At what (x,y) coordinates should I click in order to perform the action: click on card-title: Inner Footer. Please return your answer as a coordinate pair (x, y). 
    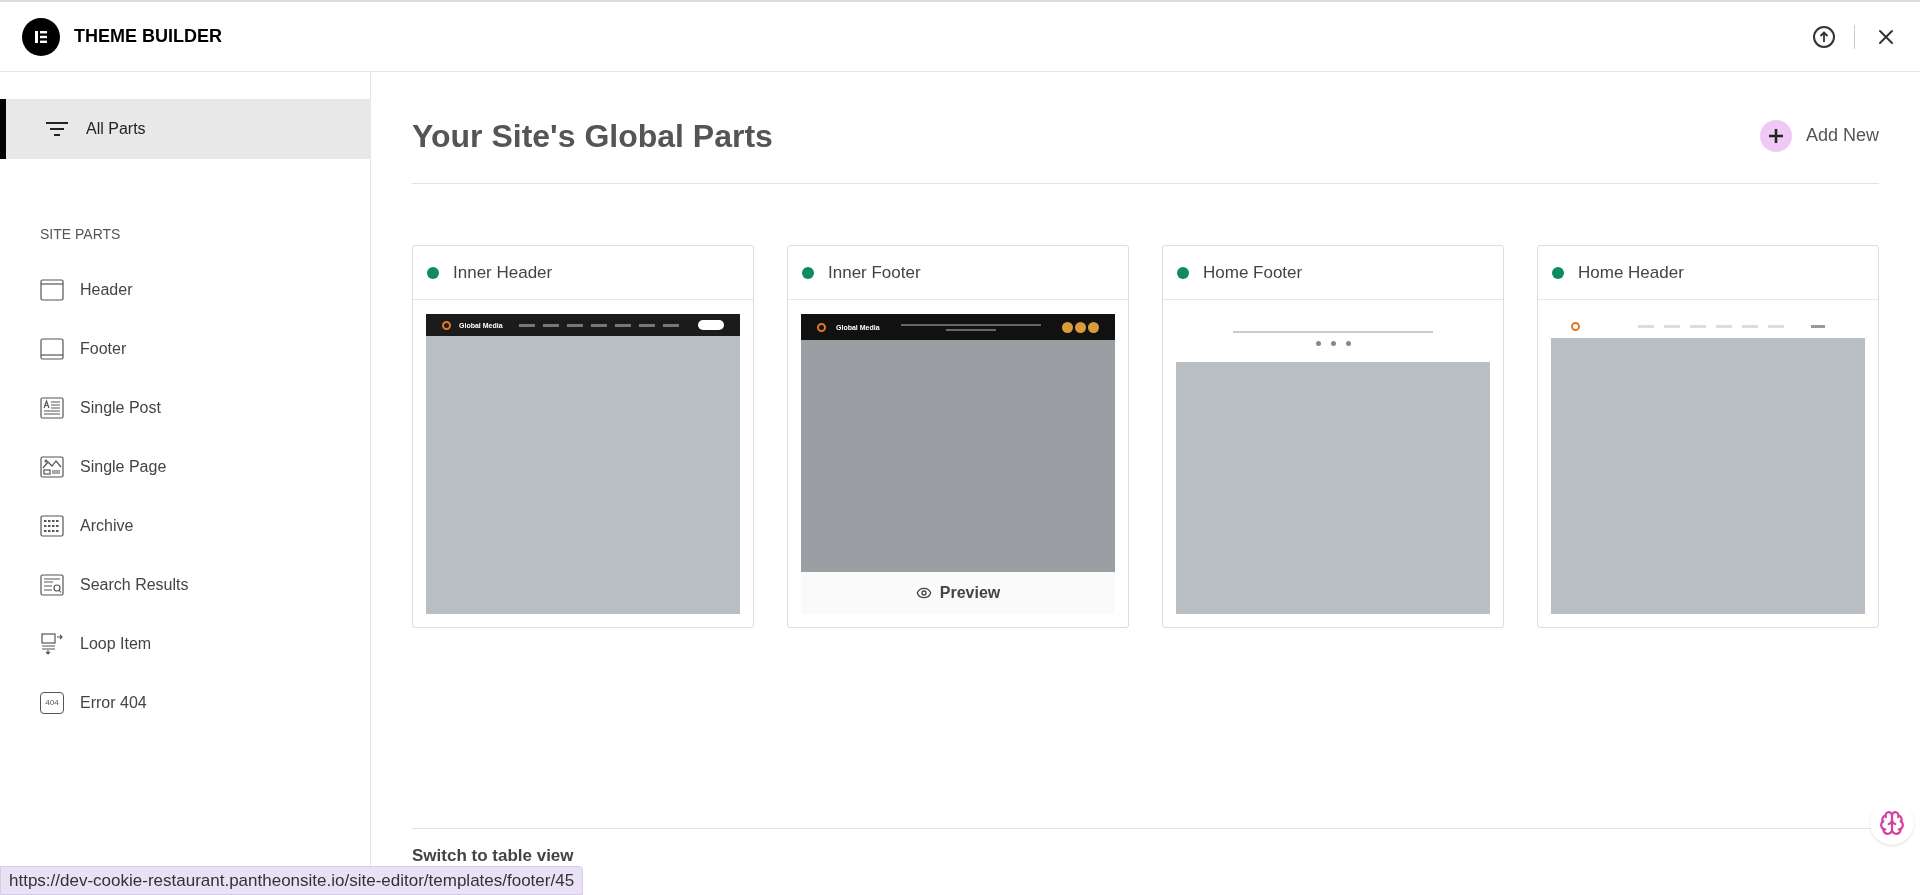
    Looking at the image, I should click on (874, 272).